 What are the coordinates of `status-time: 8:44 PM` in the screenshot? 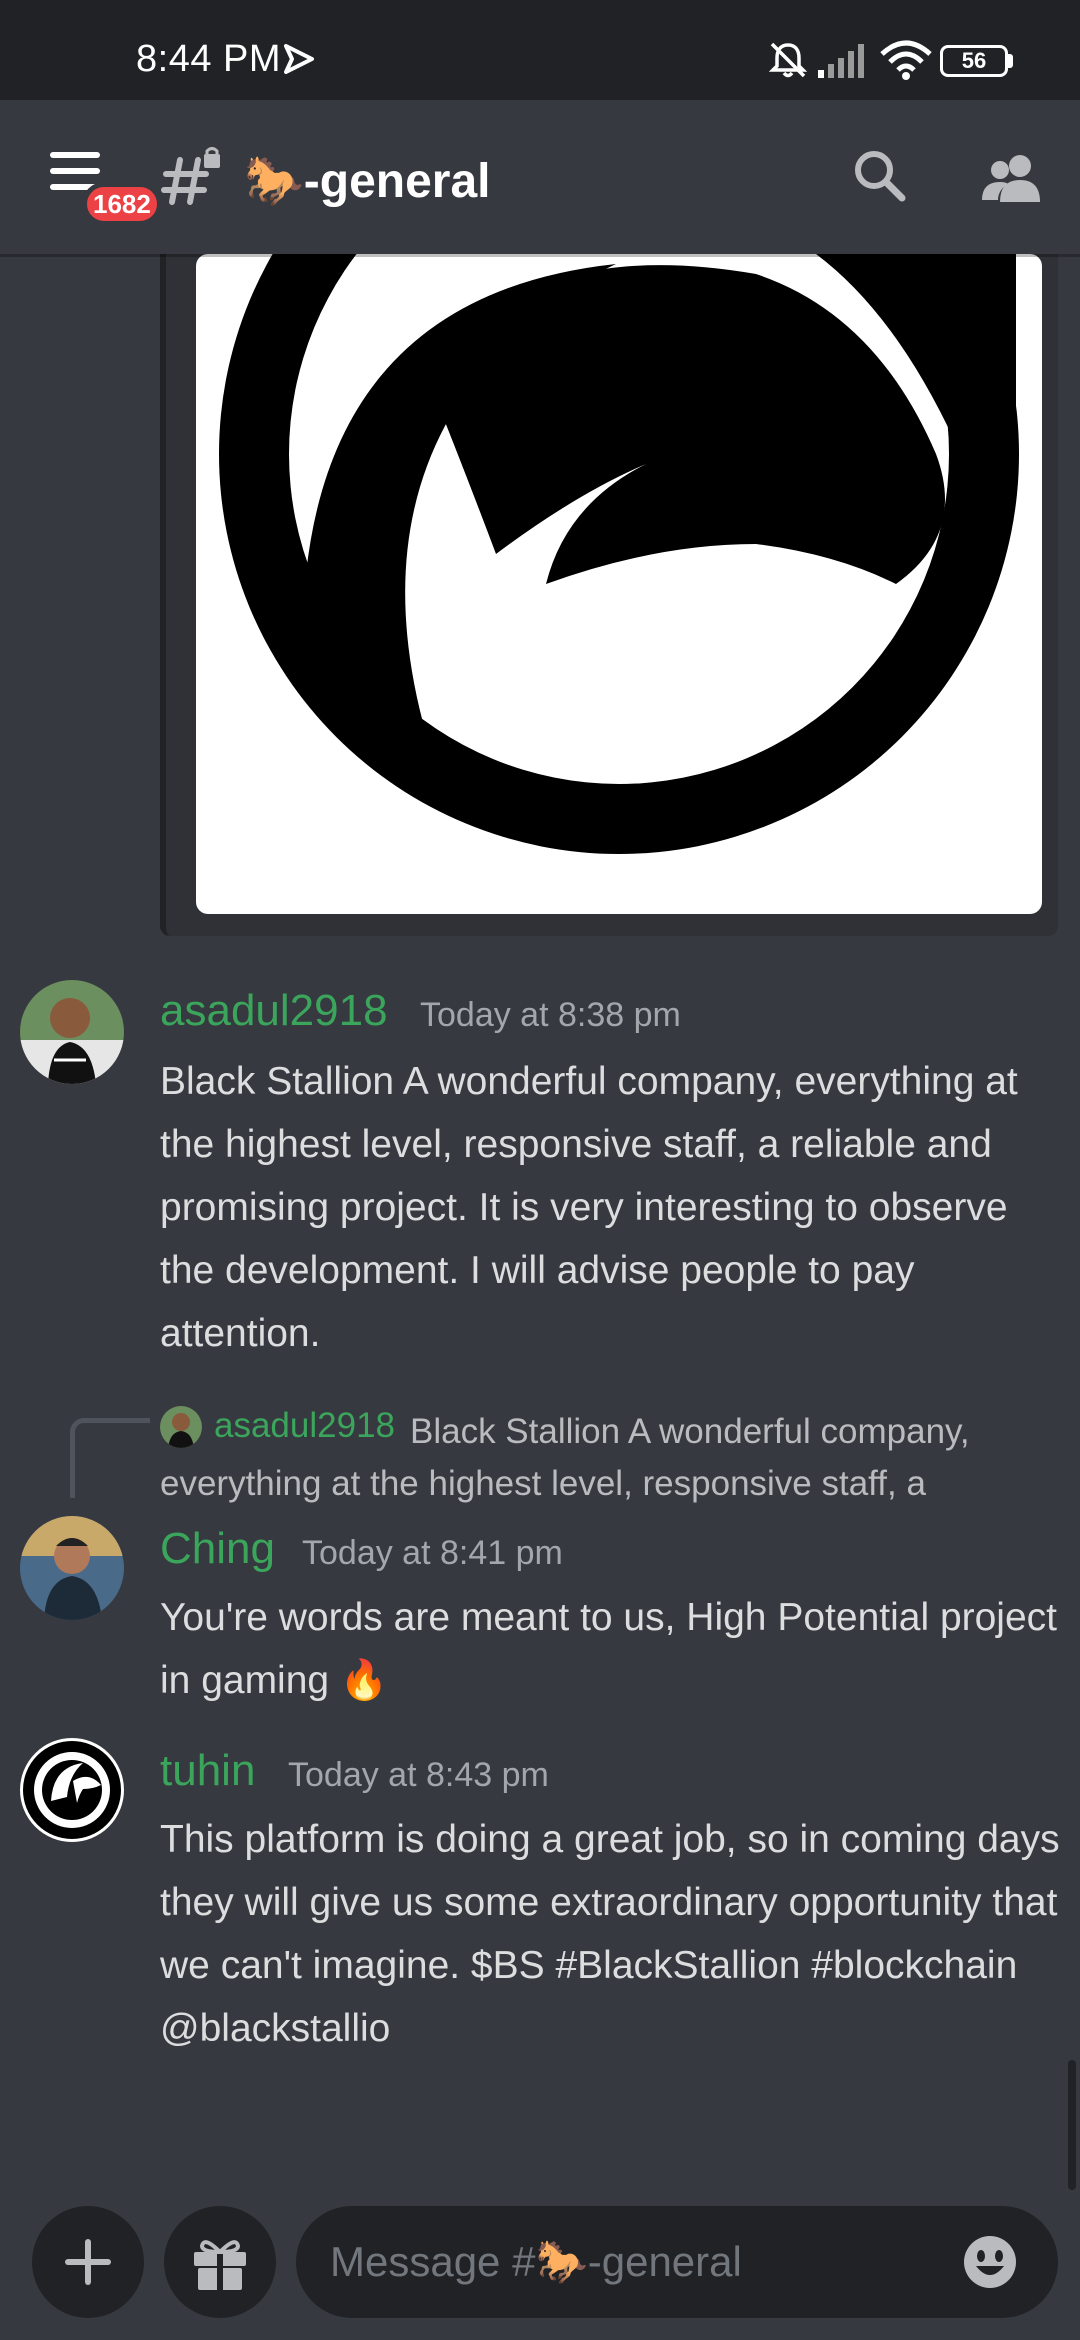 It's located at (209, 59).